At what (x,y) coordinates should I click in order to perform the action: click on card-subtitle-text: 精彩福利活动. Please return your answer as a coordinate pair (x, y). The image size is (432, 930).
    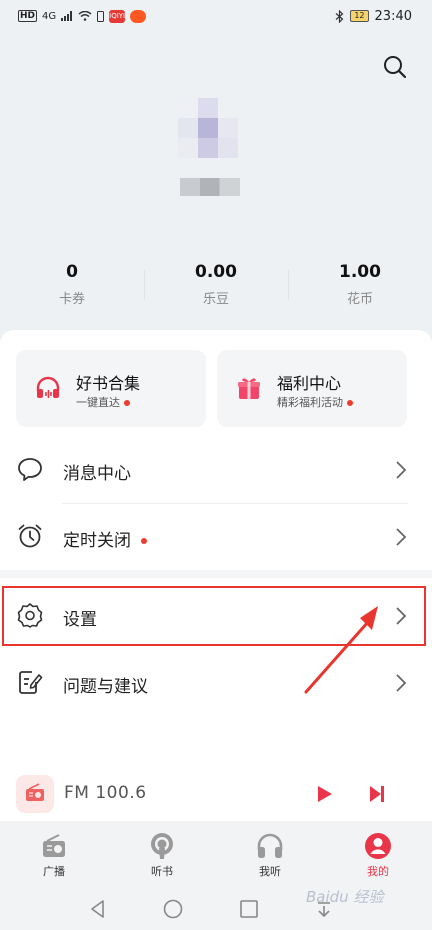
    Looking at the image, I should click on (310, 402).